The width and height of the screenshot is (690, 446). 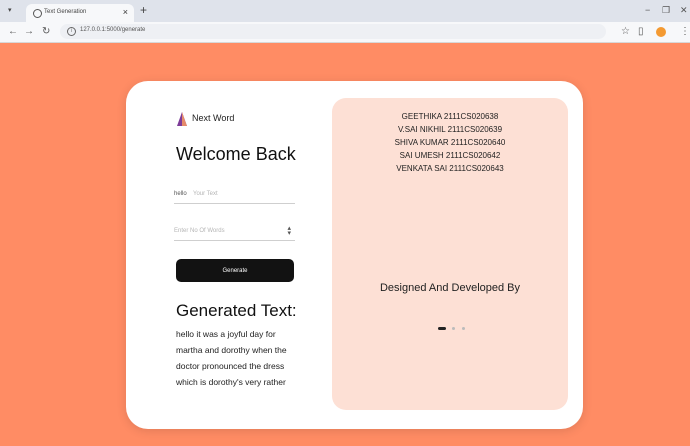 I want to click on browser-tab-bar: ▾ Text Generation × + − ❐ ✕, so click(x=345, y=11).